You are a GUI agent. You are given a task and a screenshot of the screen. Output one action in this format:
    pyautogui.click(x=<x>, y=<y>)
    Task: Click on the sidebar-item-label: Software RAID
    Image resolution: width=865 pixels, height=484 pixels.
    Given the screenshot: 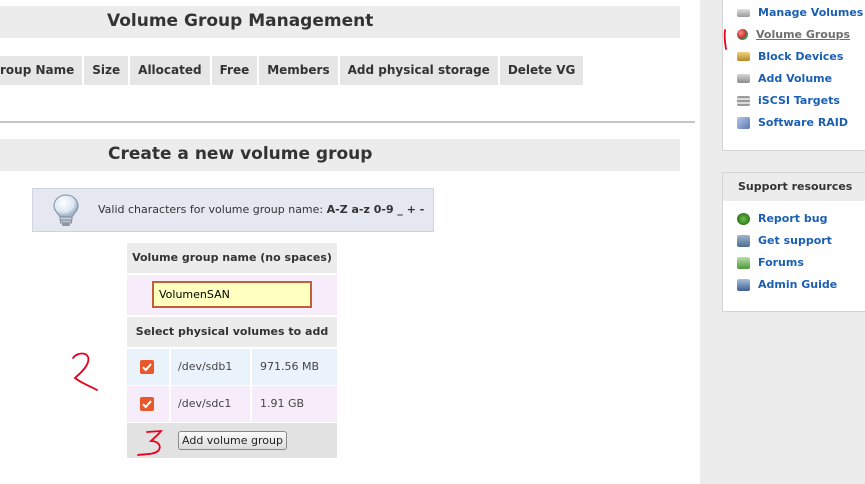 What is the action you would take?
    pyautogui.click(x=803, y=122)
    